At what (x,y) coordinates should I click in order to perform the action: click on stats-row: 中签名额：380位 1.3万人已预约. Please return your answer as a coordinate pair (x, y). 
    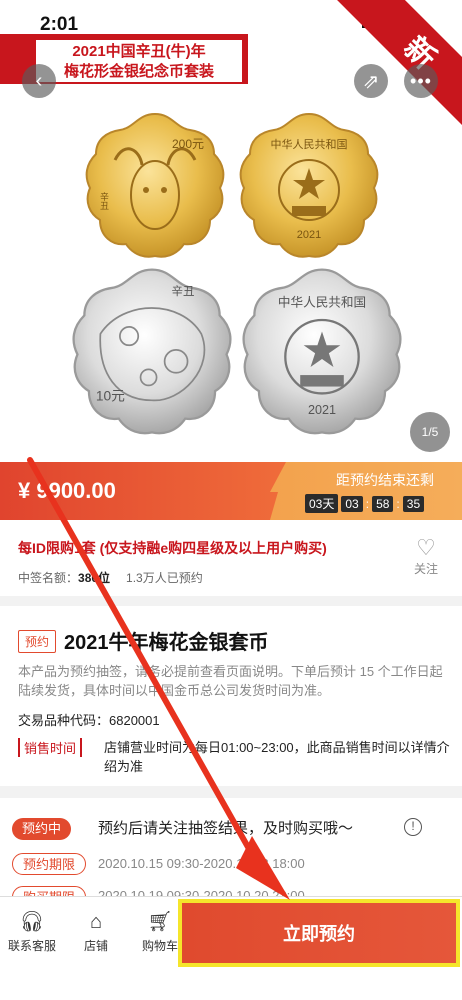
    Looking at the image, I should click on (110, 577).